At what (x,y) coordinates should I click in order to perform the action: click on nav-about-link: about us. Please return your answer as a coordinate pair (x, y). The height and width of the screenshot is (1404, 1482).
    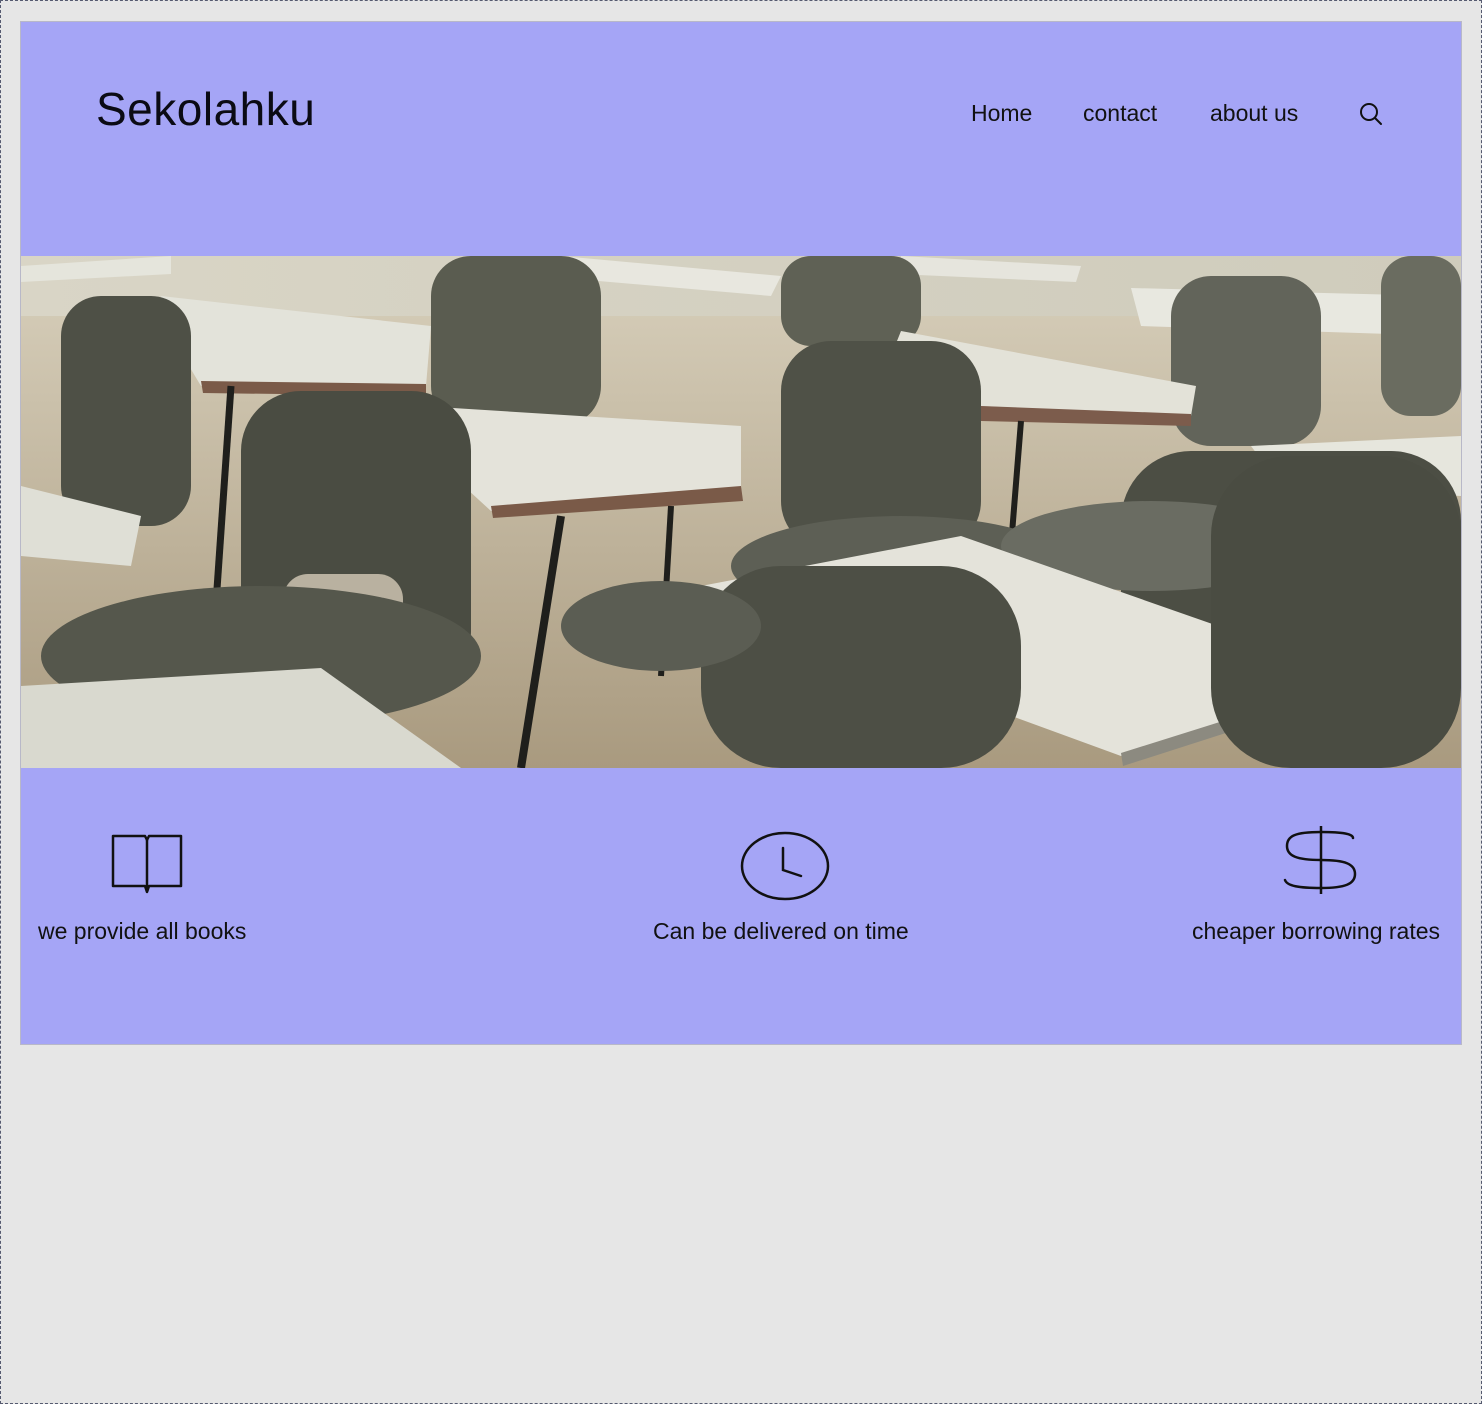
    Looking at the image, I should click on (1254, 113).